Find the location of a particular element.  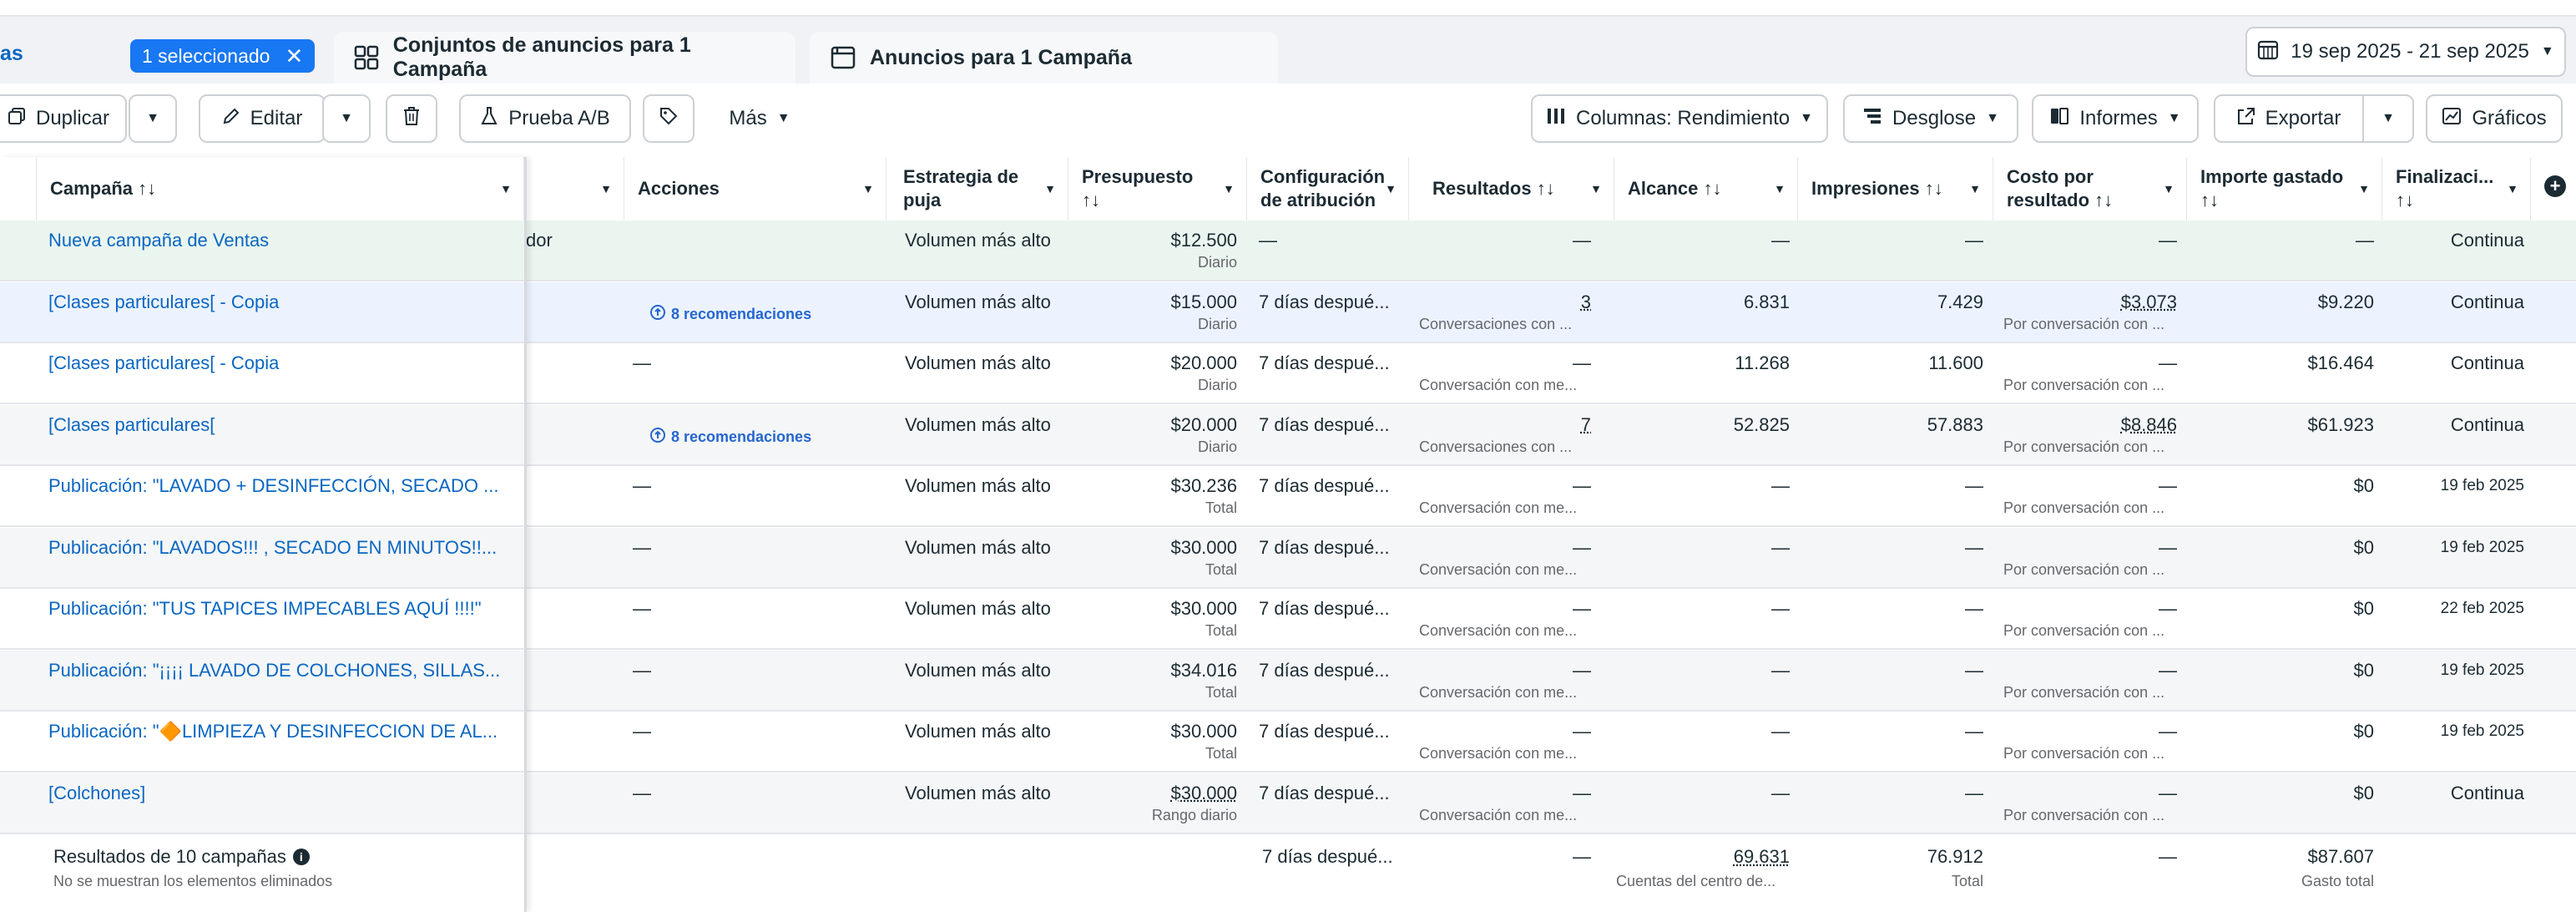

header-impressions: Impresiones ↑↓ ▼ is located at coordinates (1895, 189).